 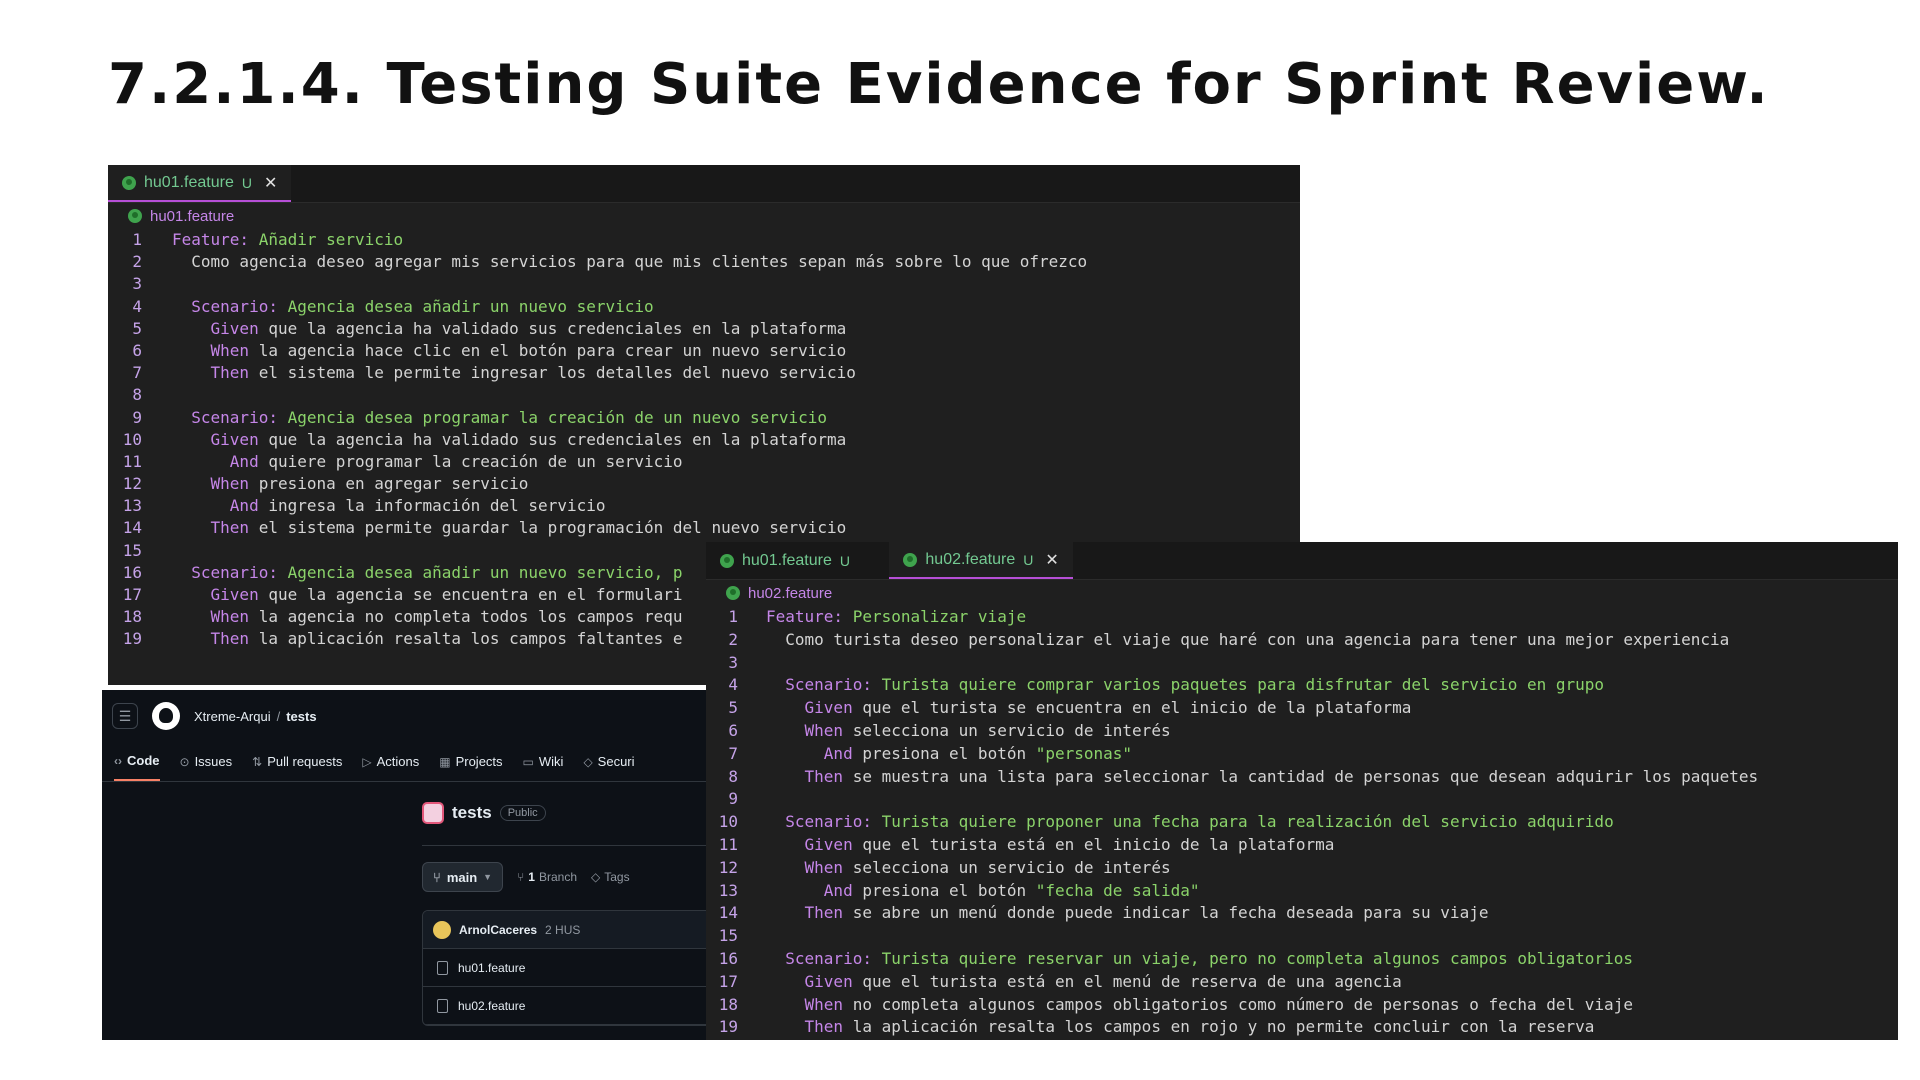 I want to click on branch-row: ⑂ main ▼ ⑂ 1 Branch ◇ Tags, so click(x=526, y=877).